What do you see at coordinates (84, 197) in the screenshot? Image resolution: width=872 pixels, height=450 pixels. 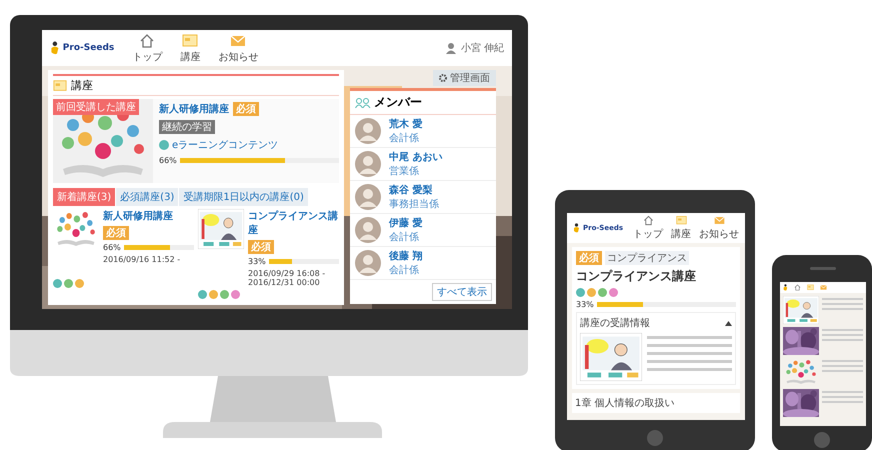 I see `tab: 新着講座(3)` at bounding box center [84, 197].